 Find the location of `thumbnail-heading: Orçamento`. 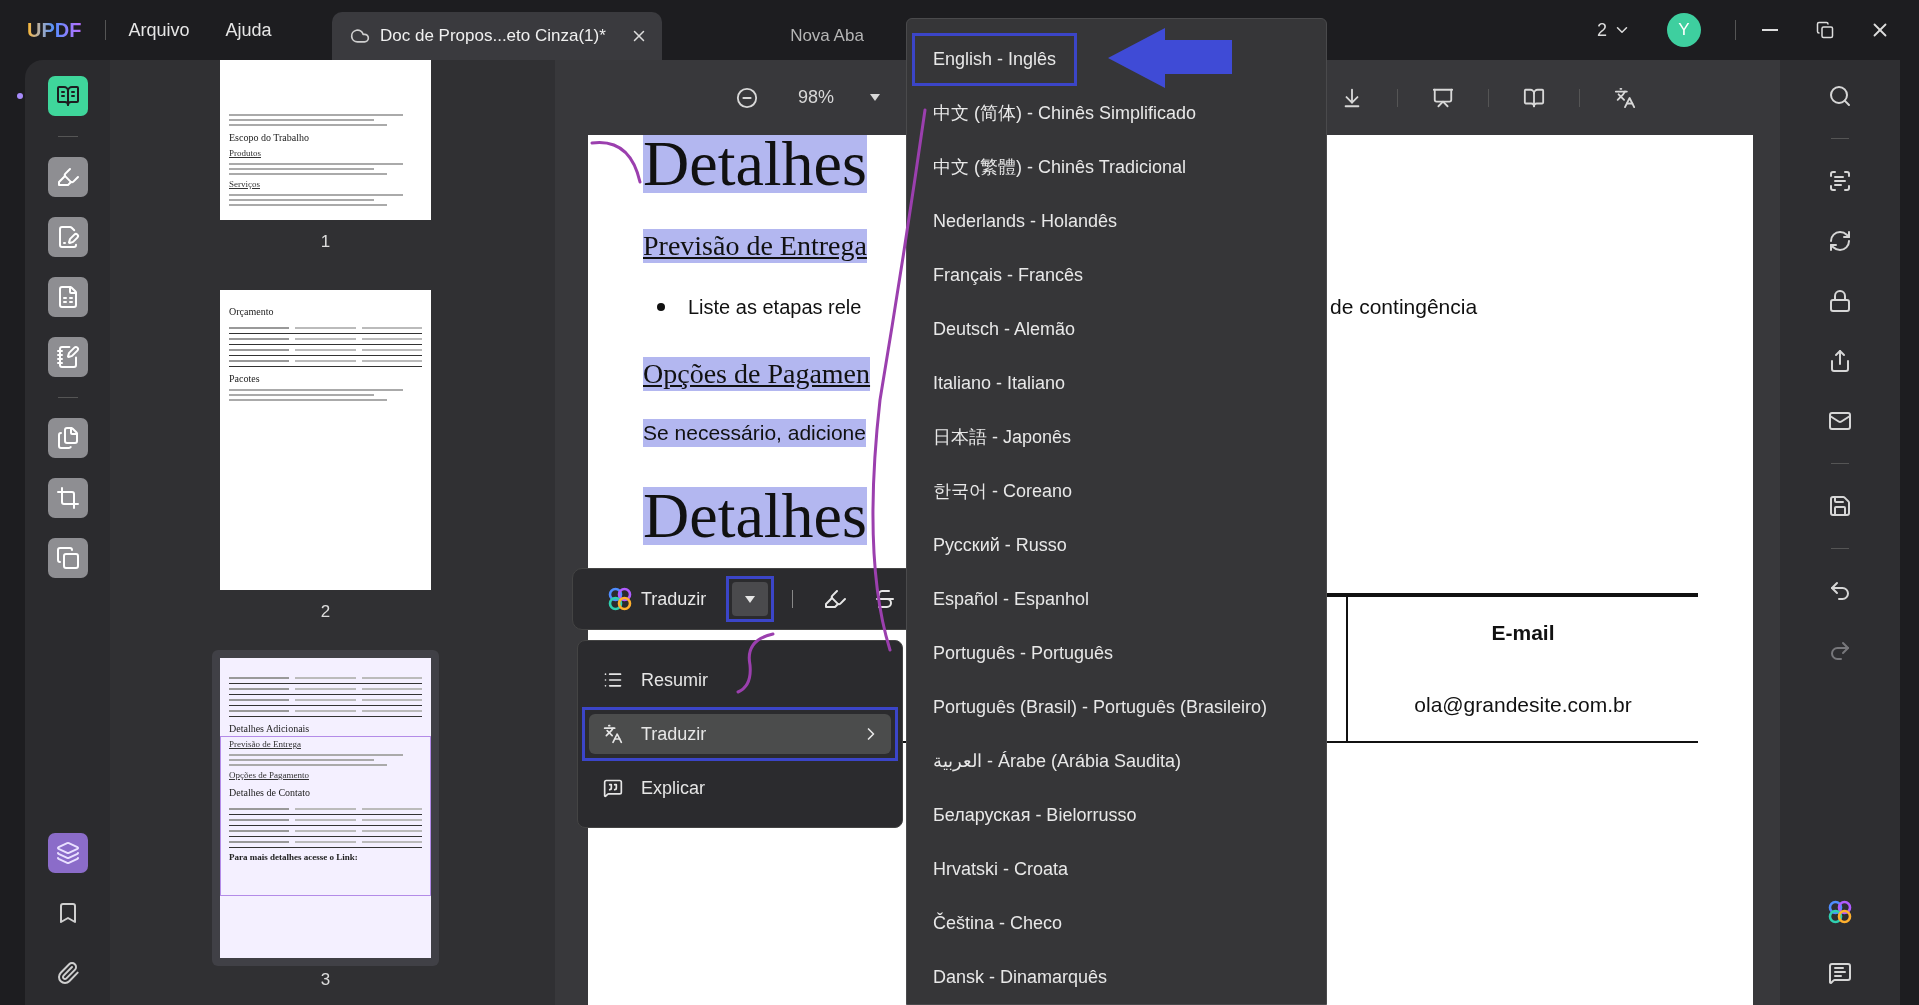

thumbnail-heading: Orçamento is located at coordinates (252, 312).